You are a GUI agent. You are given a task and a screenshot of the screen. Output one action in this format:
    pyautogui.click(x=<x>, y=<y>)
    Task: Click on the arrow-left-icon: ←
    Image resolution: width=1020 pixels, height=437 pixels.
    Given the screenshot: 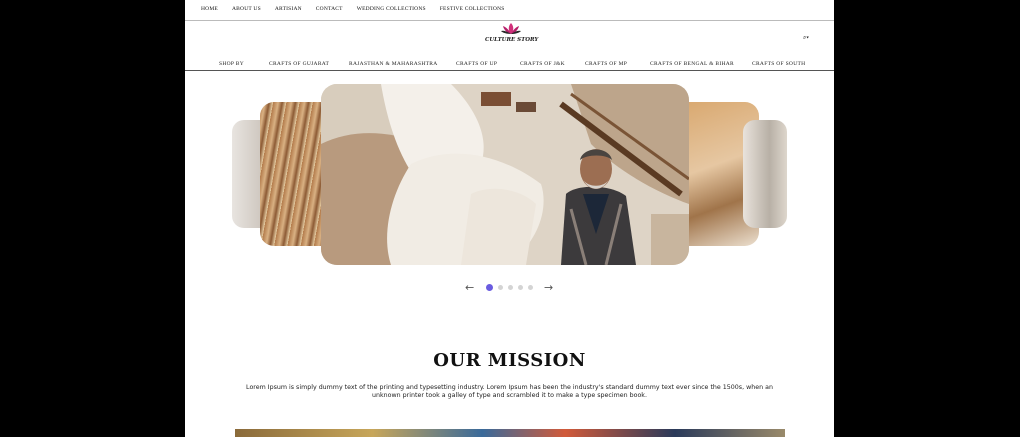 What is the action you would take?
    pyautogui.click(x=470, y=287)
    